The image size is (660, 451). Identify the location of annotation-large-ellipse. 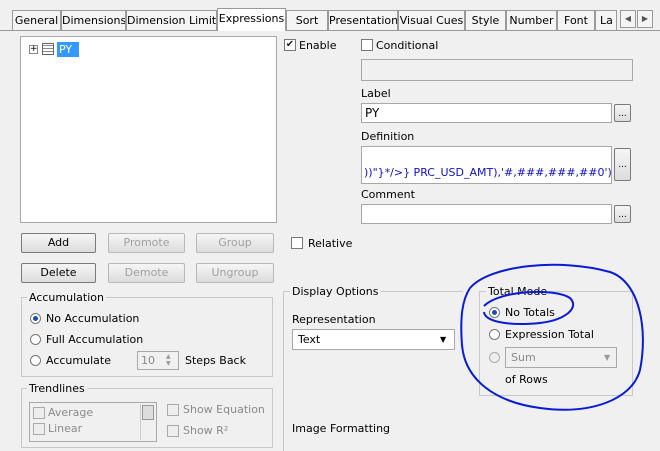
(552, 337).